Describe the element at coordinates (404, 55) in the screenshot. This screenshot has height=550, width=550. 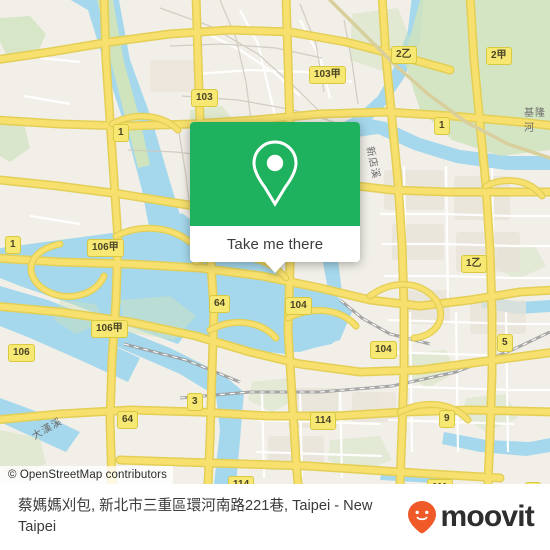
I see `road-shield: 2乙` at that location.